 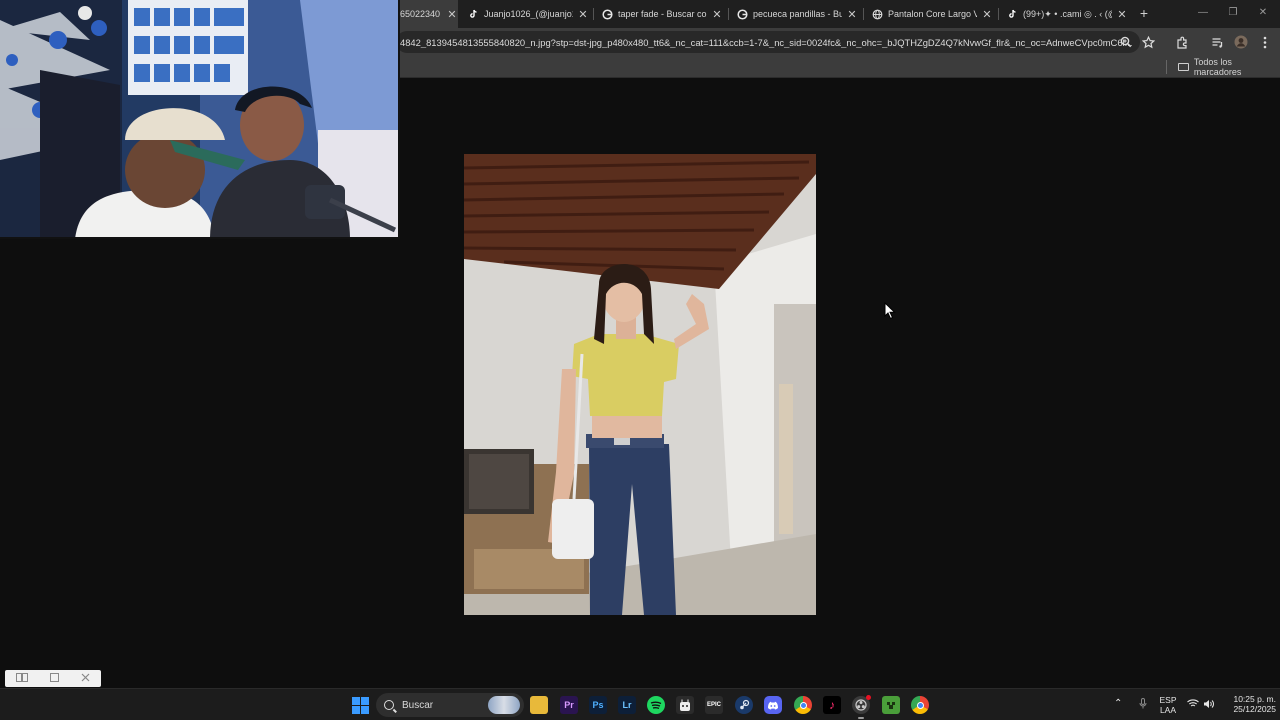 I want to click on keyboard-layout: LAA, so click(x=1168, y=710).